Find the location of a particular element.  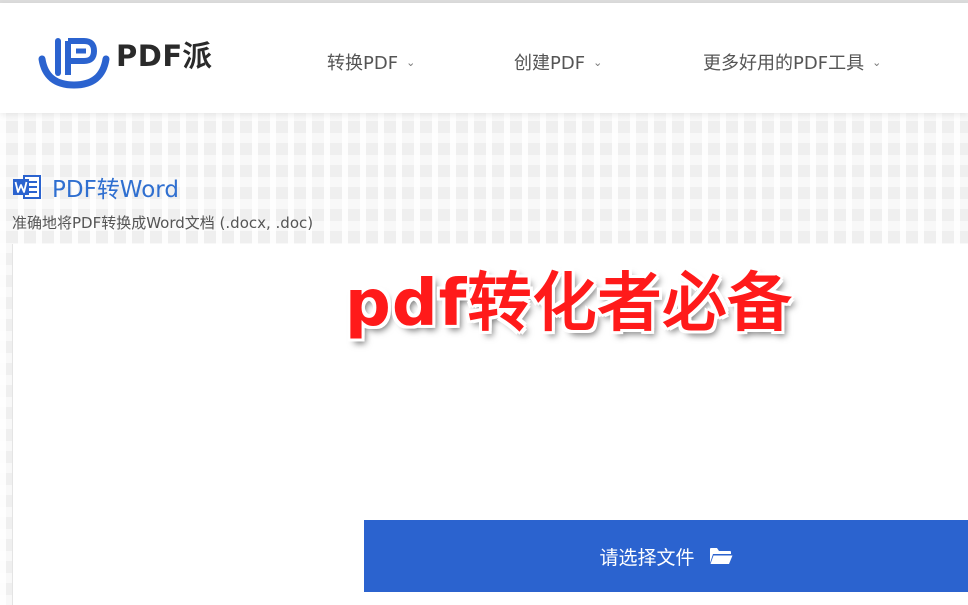

brand-name: PDF派 is located at coordinates (164, 54).